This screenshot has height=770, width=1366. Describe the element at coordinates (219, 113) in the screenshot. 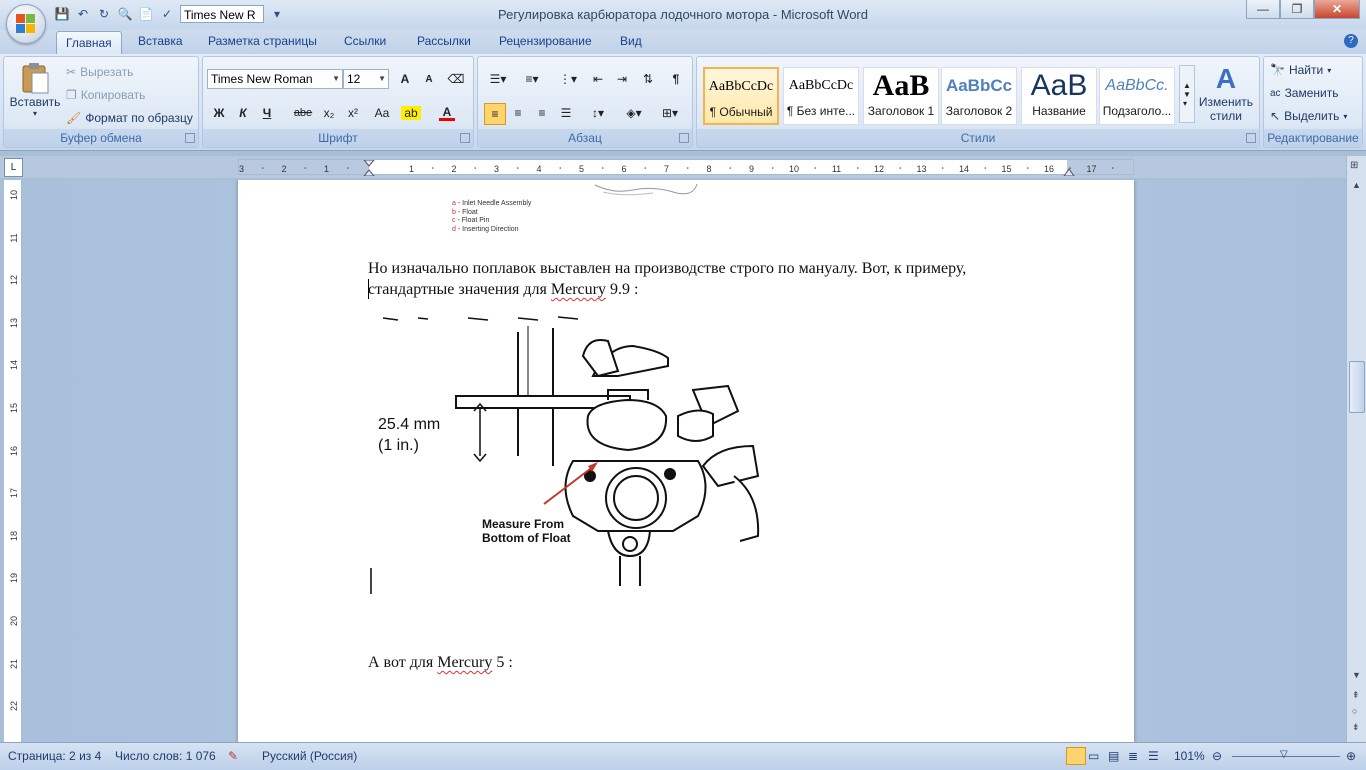

I see `bold-button: Ж` at that location.